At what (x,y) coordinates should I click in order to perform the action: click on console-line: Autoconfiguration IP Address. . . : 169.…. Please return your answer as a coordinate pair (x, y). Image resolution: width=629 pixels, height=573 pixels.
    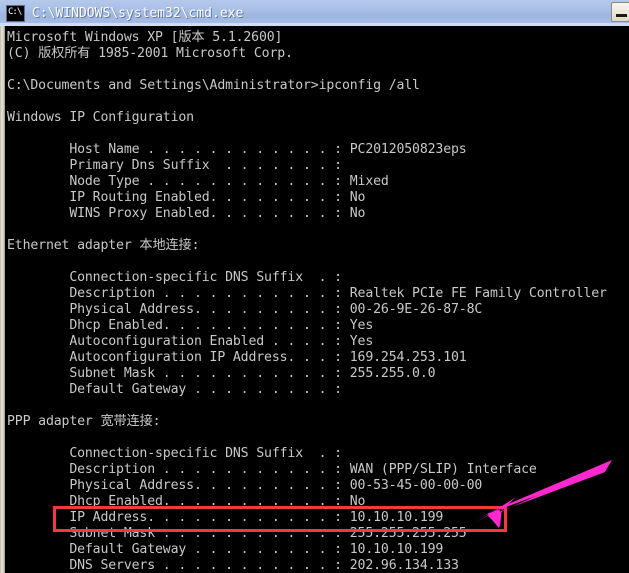
    Looking at the image, I should click on (237, 357).